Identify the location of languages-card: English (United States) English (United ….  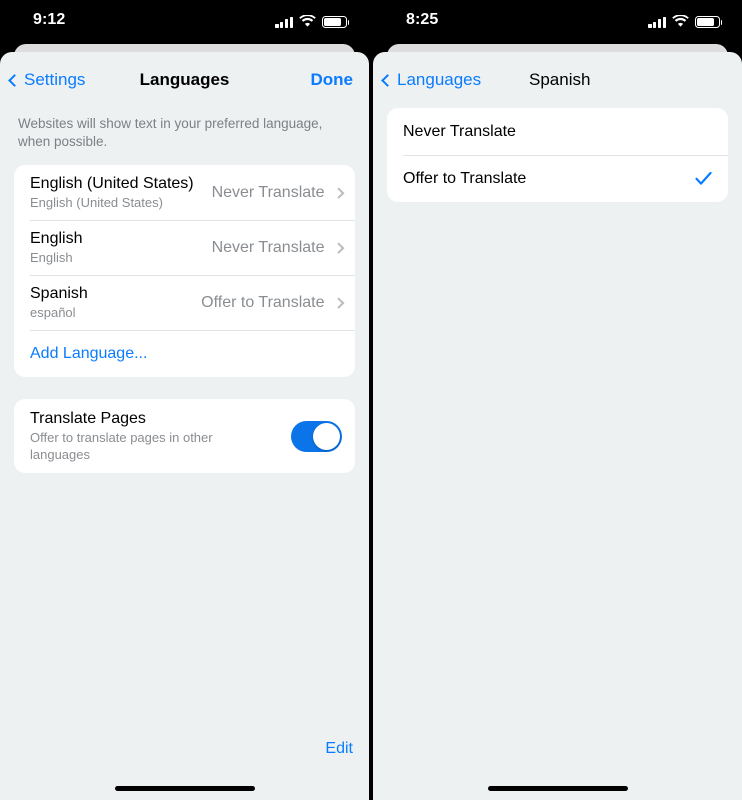
(184, 271).